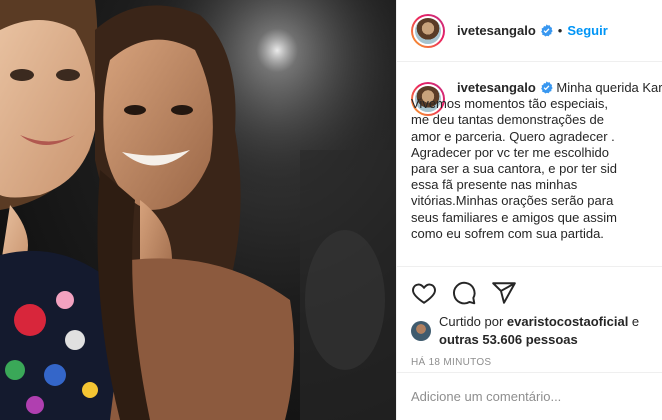 This screenshot has height=420, width=662. I want to click on liker-avatar, so click(421, 331).